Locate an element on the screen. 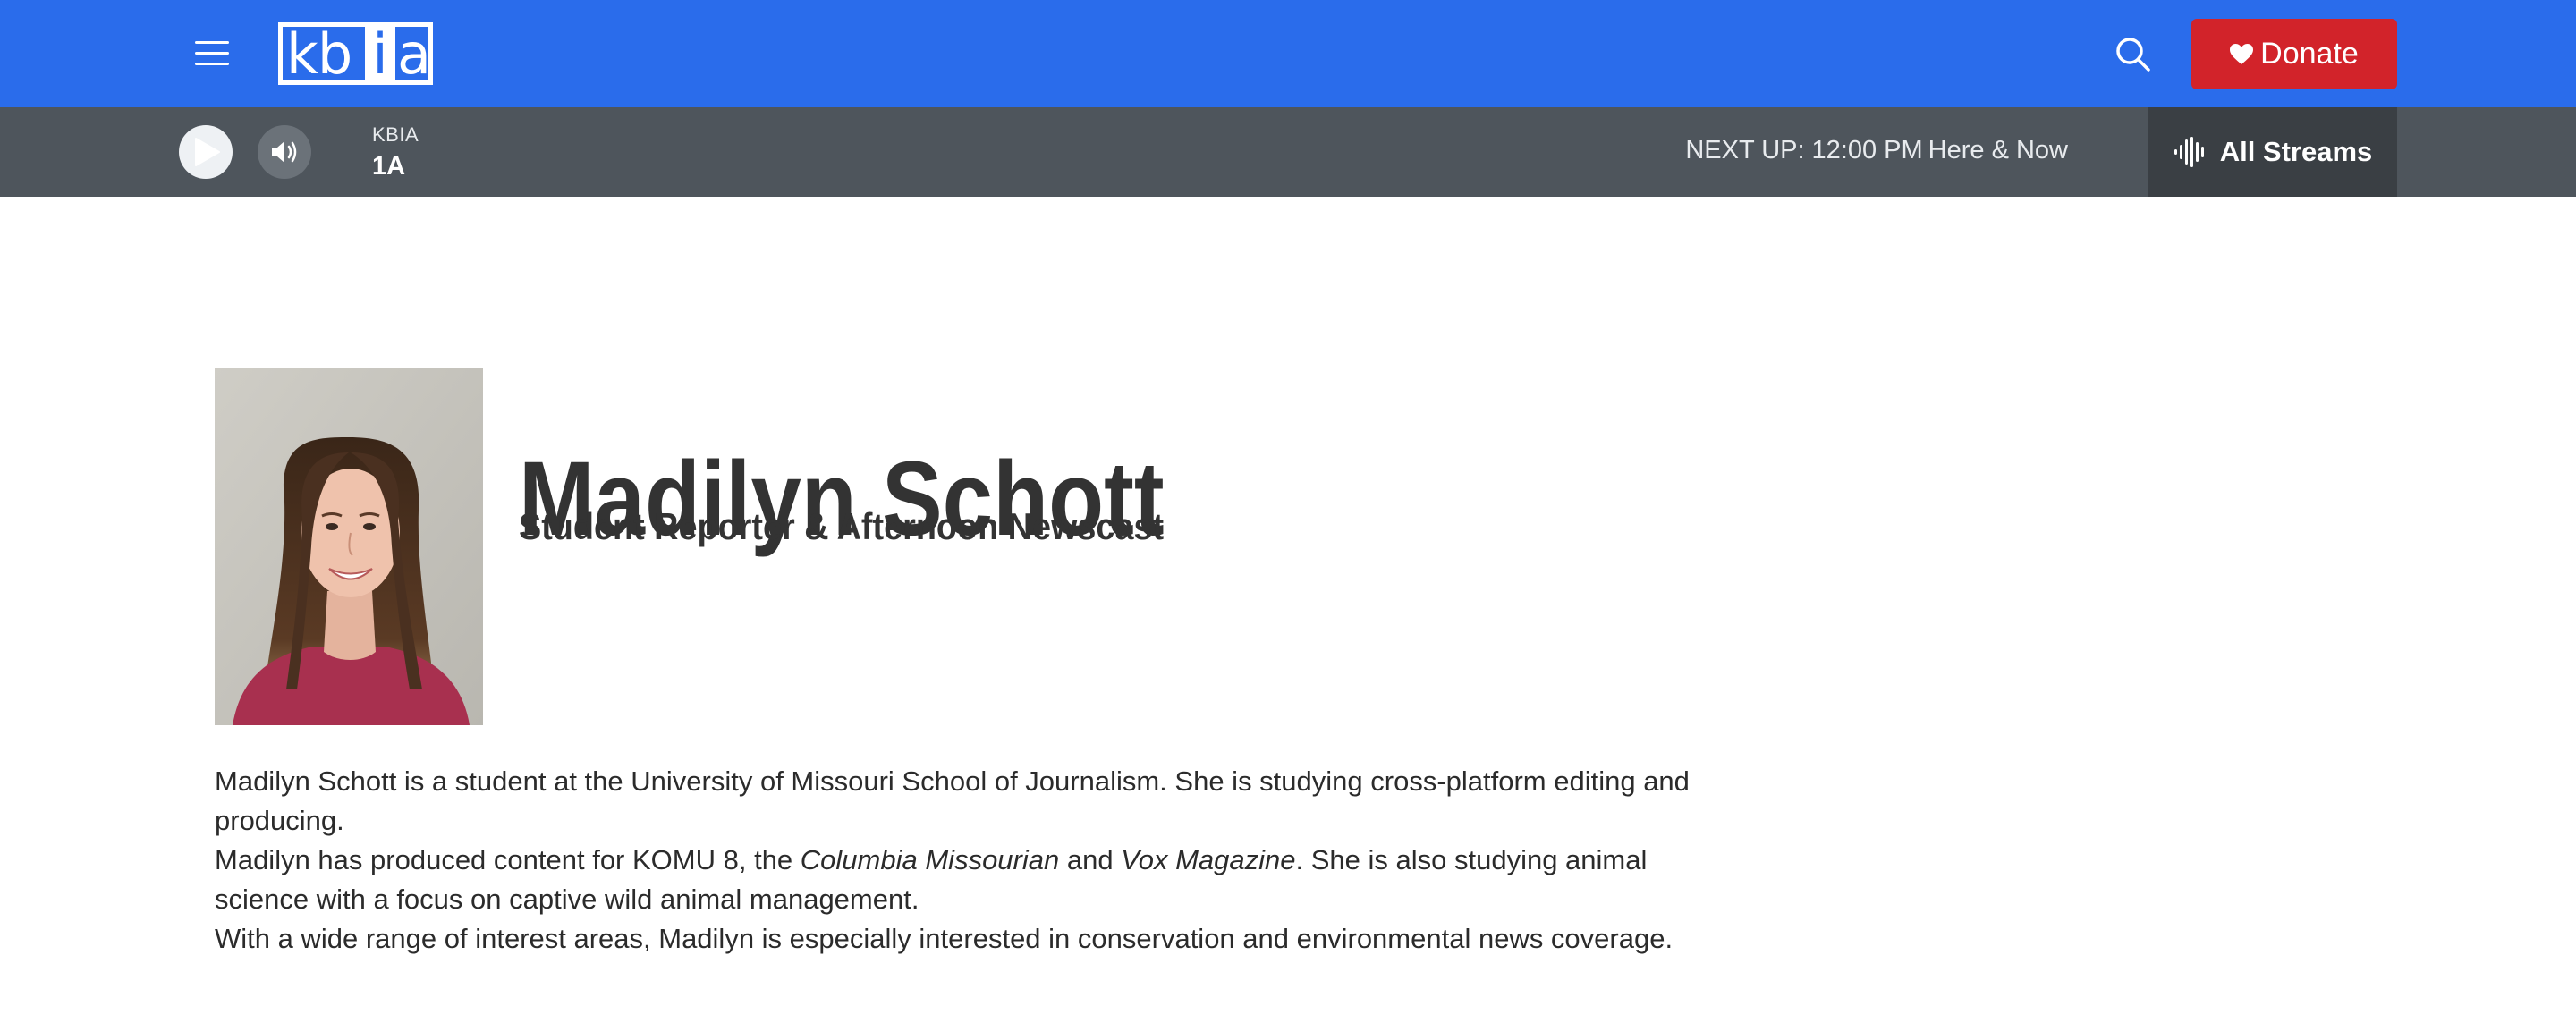 This screenshot has width=2576, height=1023. play-icon is located at coordinates (207, 152).